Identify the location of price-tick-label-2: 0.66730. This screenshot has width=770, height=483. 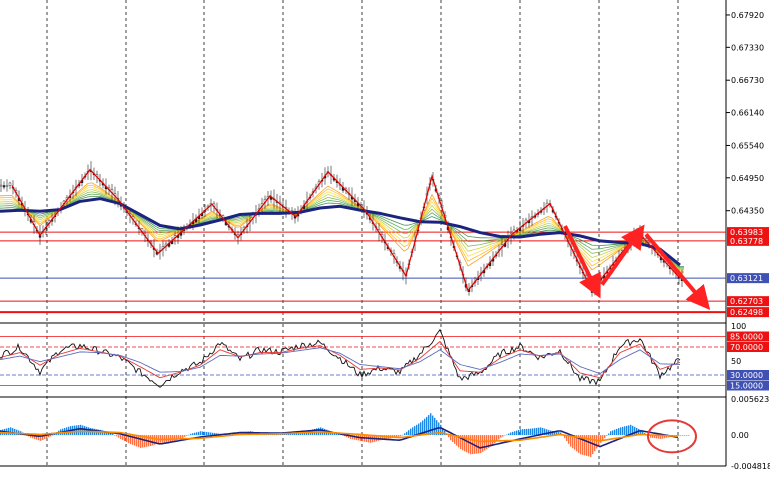
(747, 80).